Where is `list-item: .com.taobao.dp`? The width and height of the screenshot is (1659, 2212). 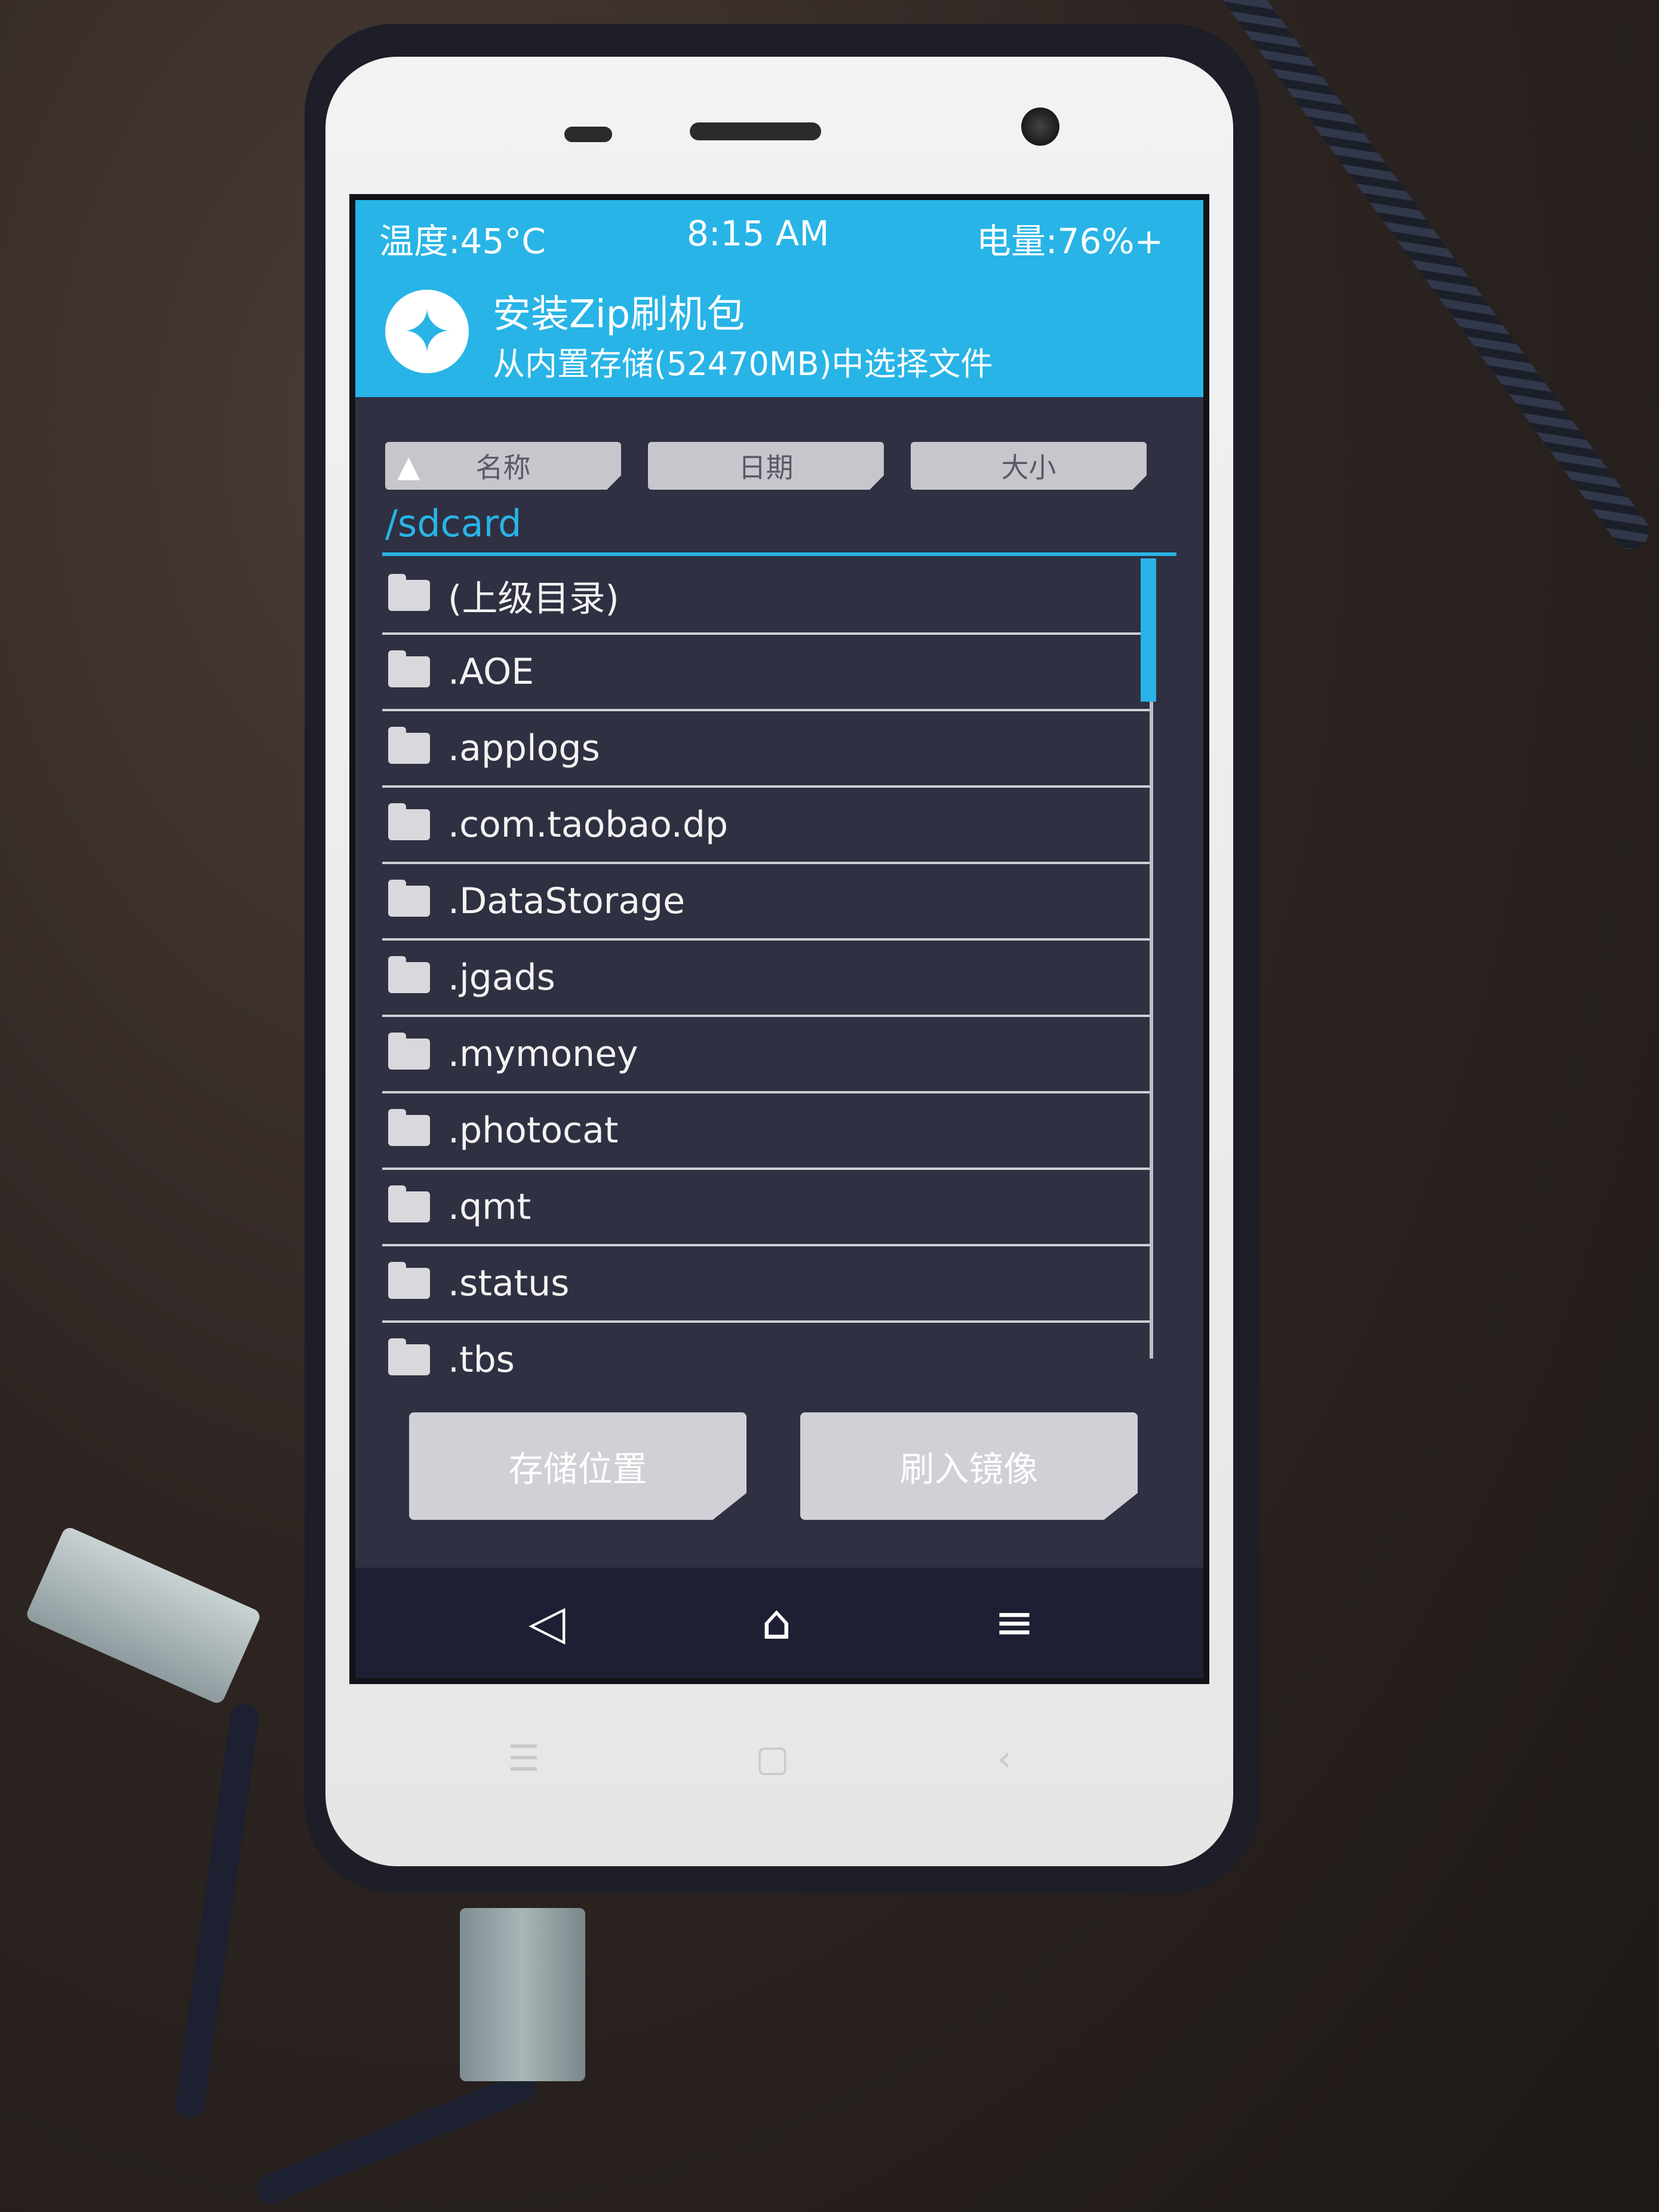 list-item: .com.taobao.dp is located at coordinates (768, 826).